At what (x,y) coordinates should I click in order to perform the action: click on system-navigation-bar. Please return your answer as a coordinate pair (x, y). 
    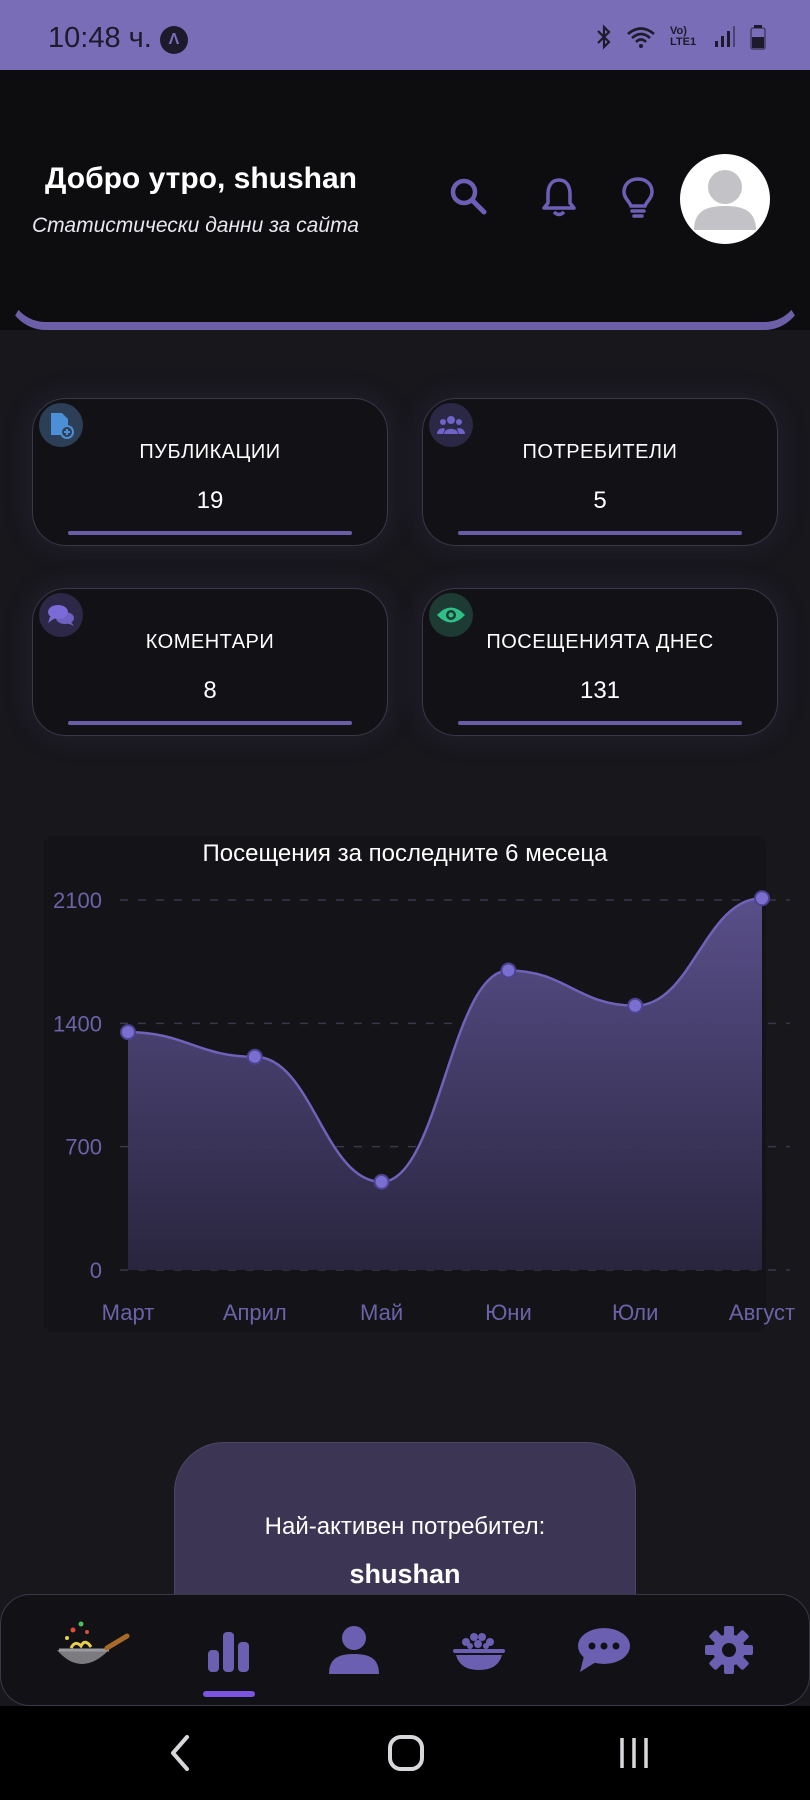
    Looking at the image, I should click on (405, 1753).